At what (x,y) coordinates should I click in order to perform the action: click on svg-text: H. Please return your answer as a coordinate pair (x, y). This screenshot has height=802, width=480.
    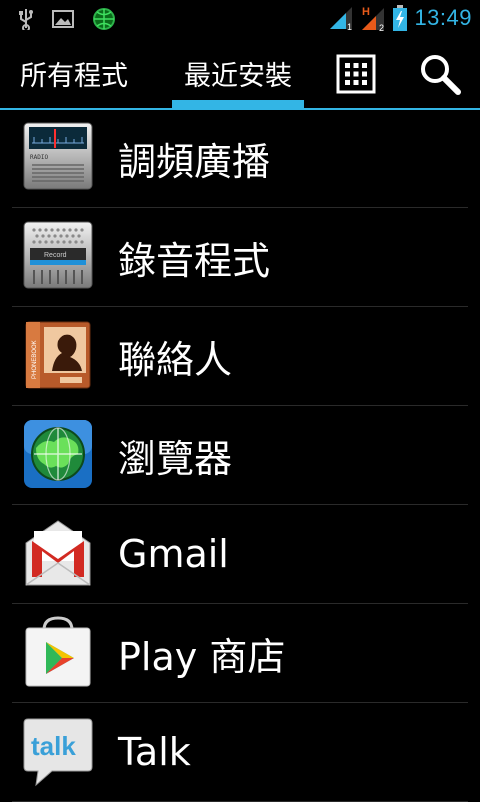
    Looking at the image, I should click on (366, 12).